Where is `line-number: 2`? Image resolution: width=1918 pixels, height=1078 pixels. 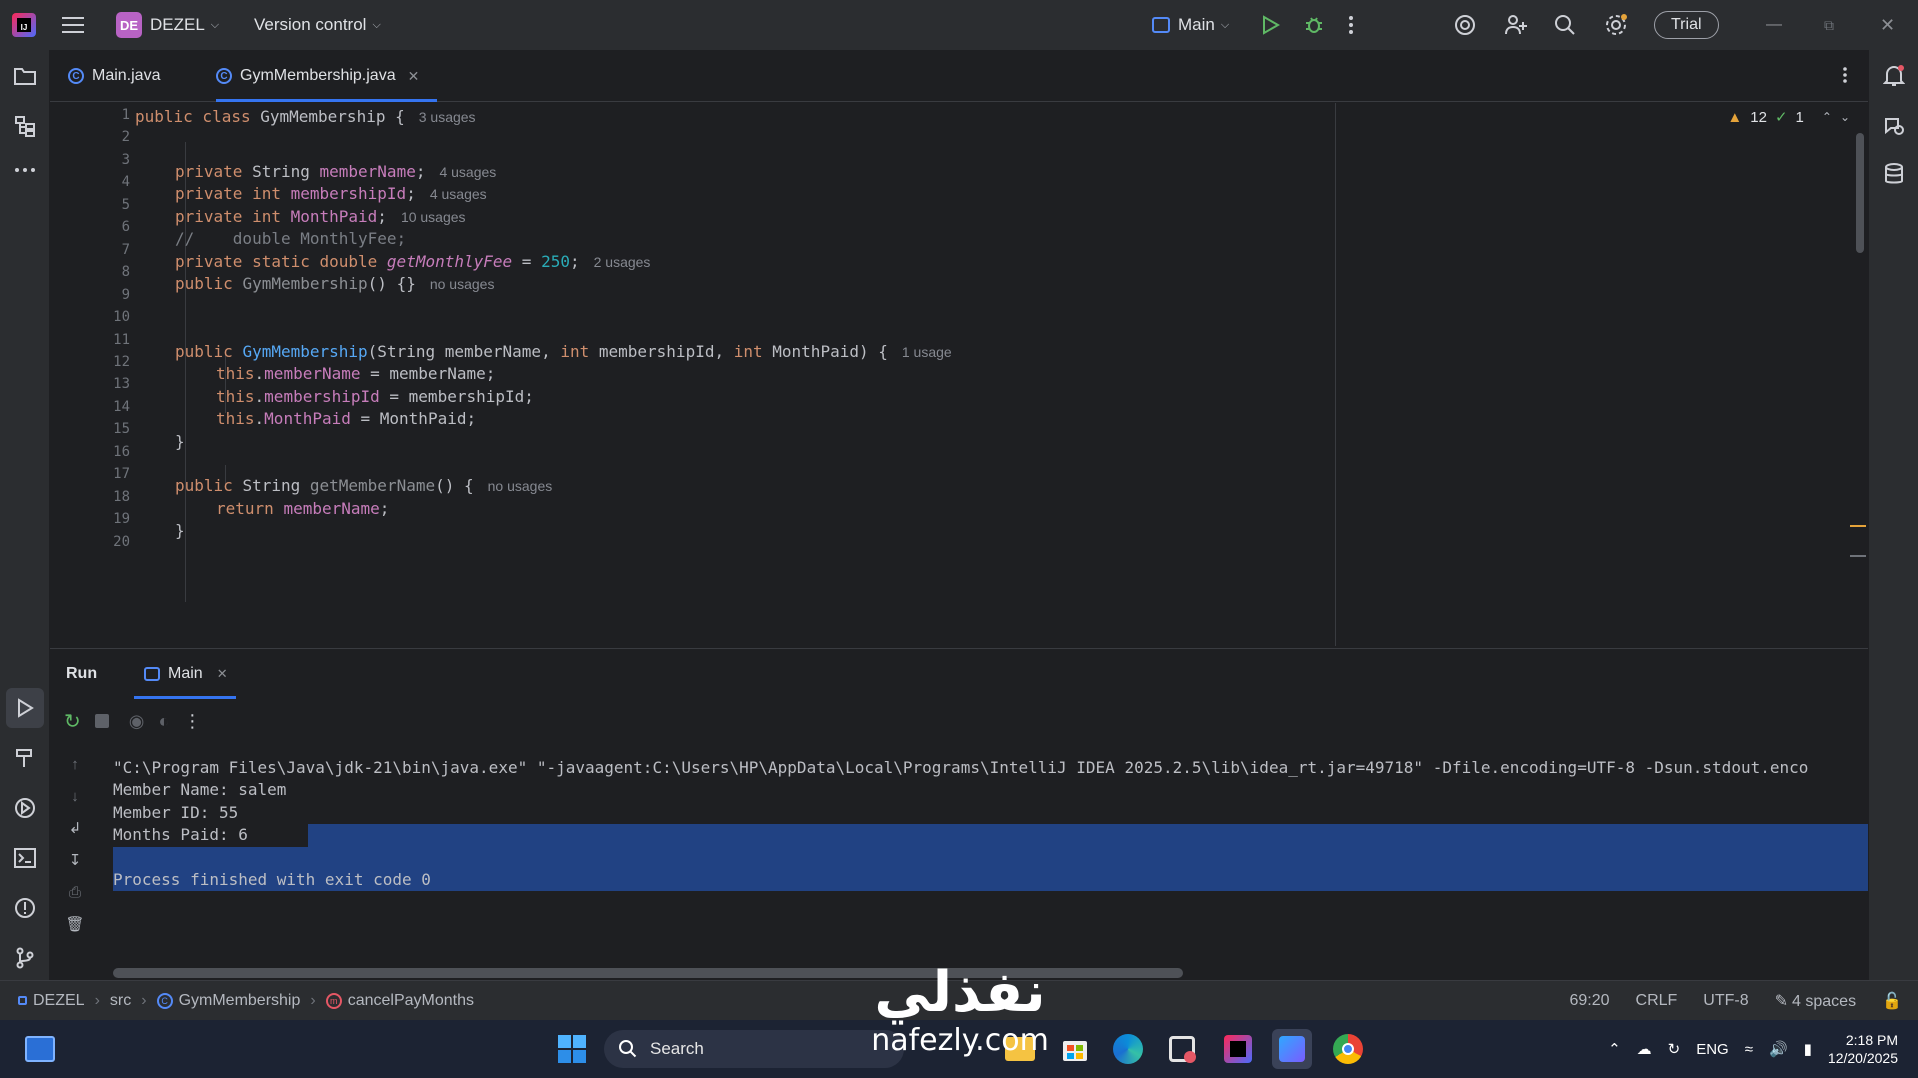 line-number: 2 is located at coordinates (98, 137).